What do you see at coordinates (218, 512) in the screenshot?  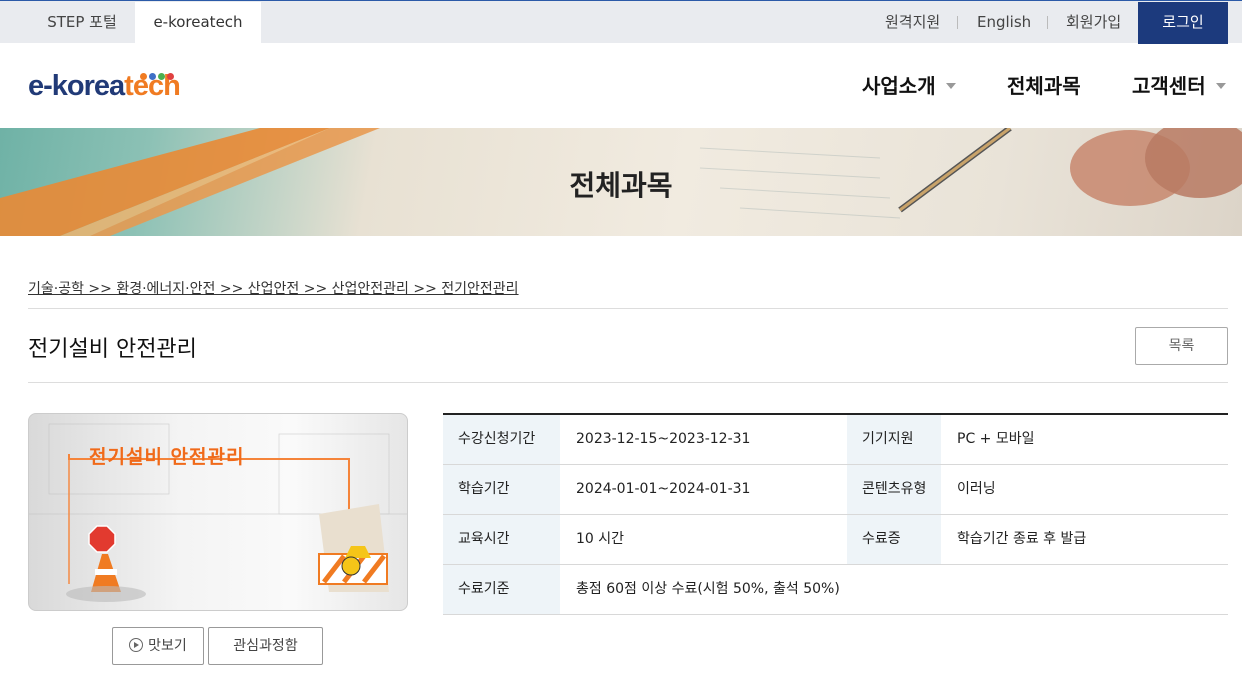 I see `course-thumbnail: 전기설비 안전관리` at bounding box center [218, 512].